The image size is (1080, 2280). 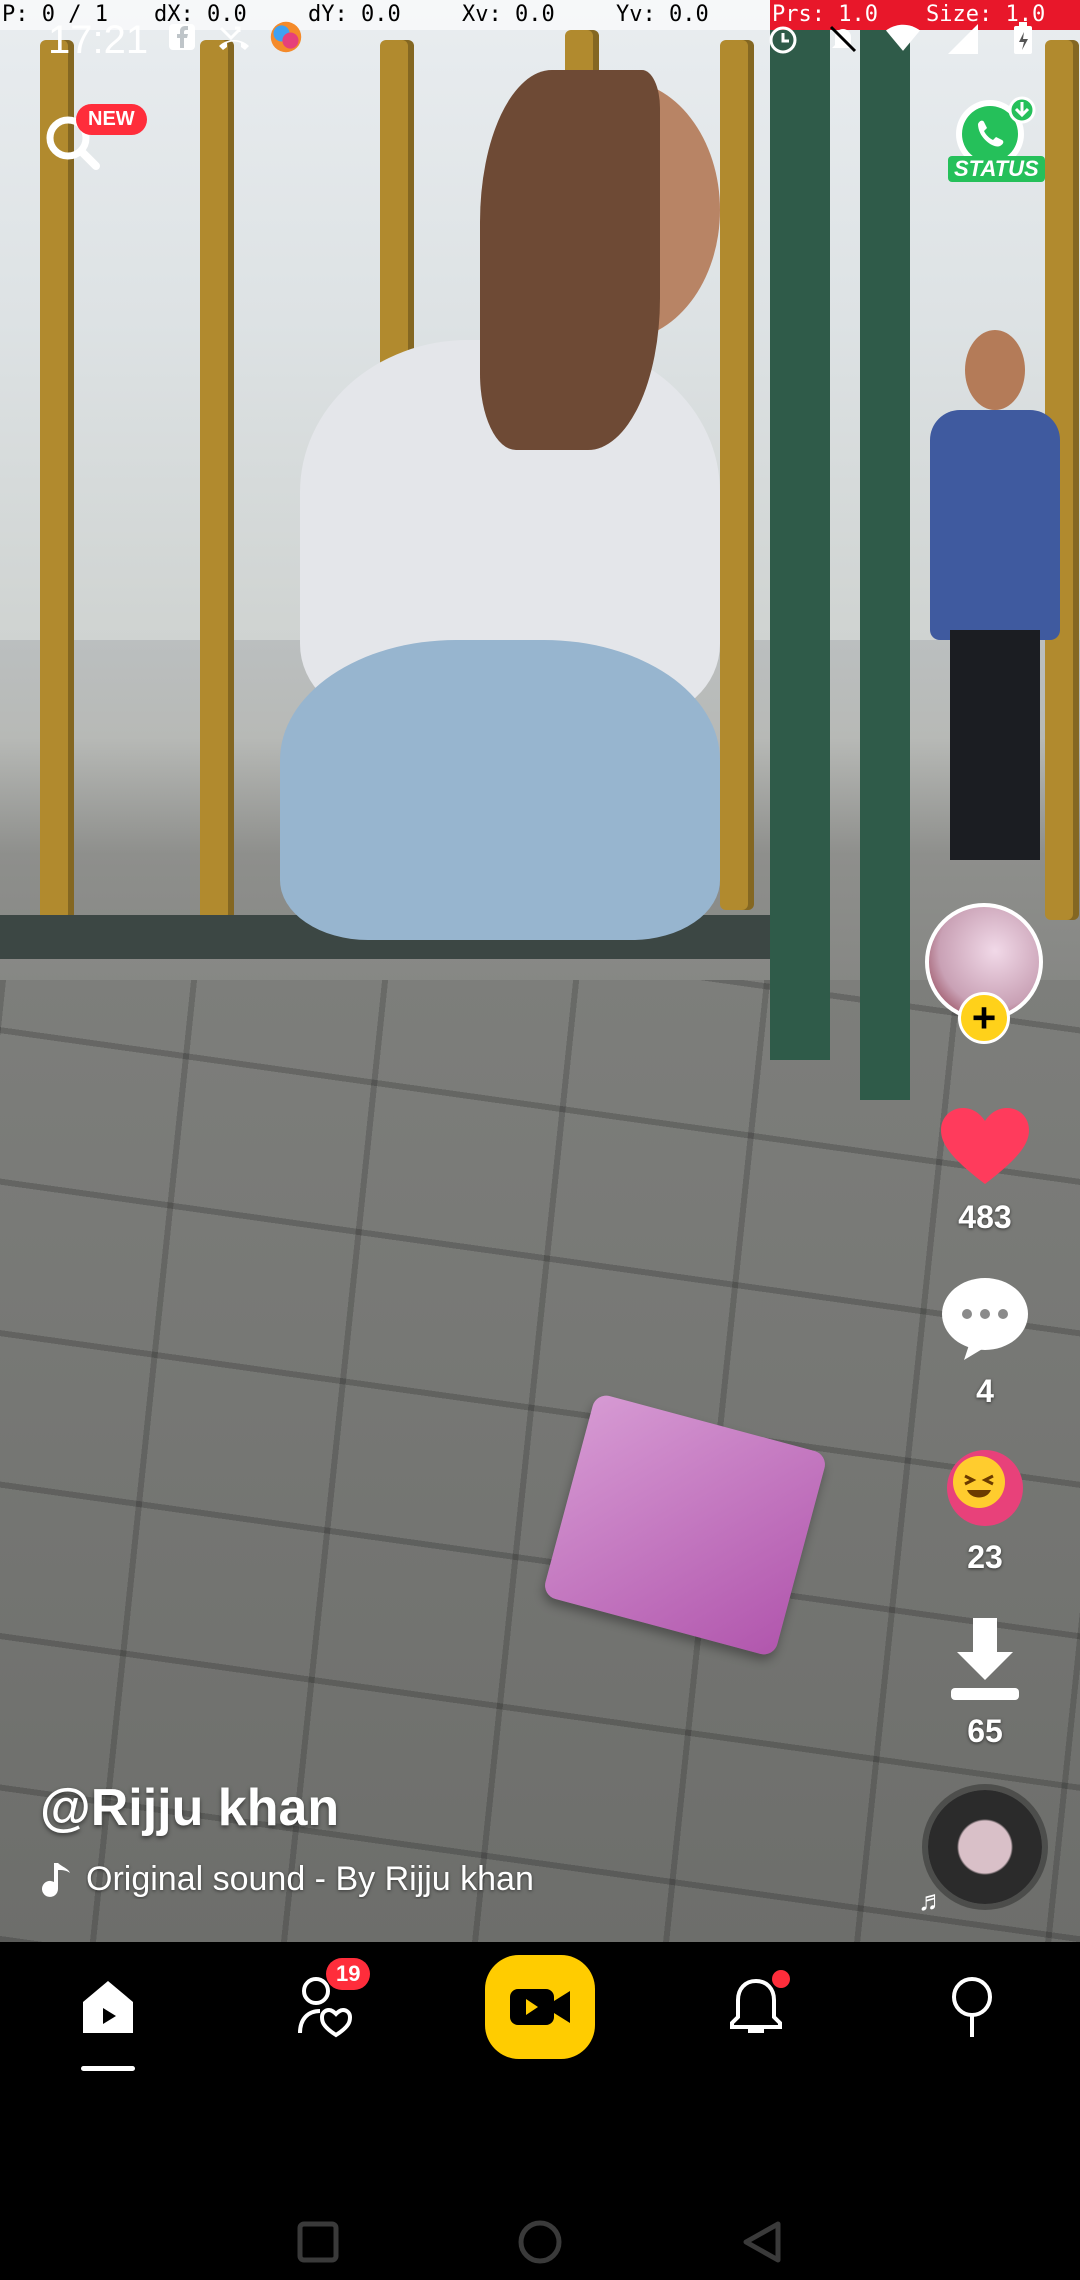 What do you see at coordinates (985, 1319) in the screenshot?
I see `comment-icon` at bounding box center [985, 1319].